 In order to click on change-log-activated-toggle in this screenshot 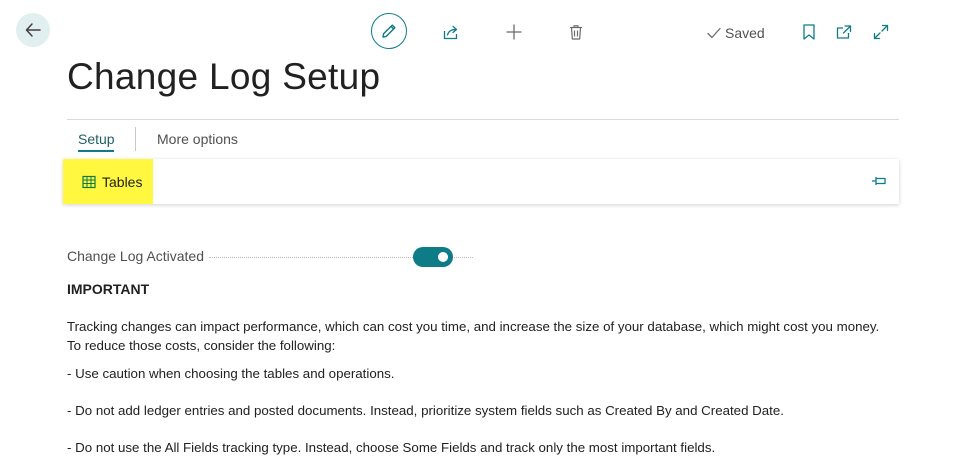, I will do `click(433, 257)`.